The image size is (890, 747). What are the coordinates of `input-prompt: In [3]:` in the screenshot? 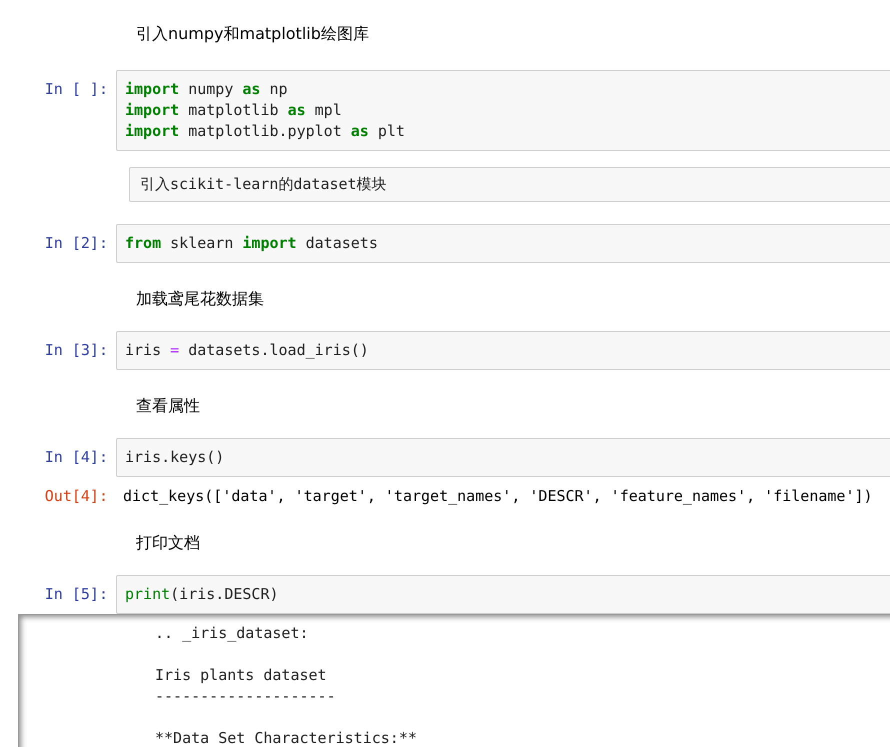 It's located at (76, 350).